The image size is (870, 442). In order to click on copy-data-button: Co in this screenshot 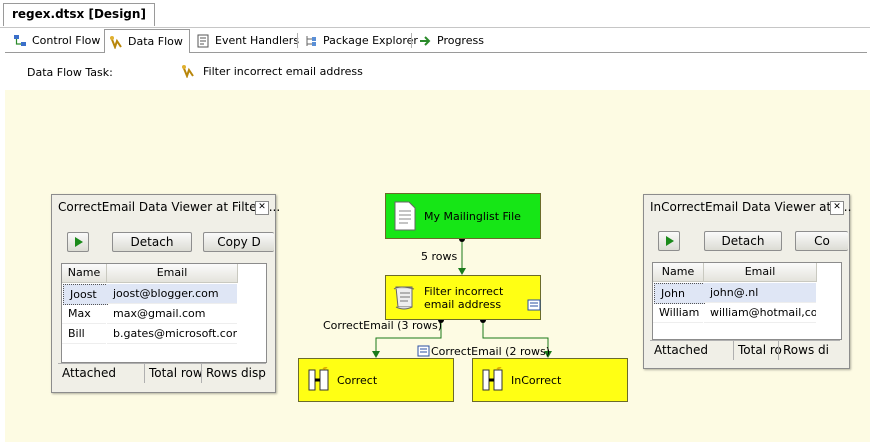, I will do `click(821, 241)`.